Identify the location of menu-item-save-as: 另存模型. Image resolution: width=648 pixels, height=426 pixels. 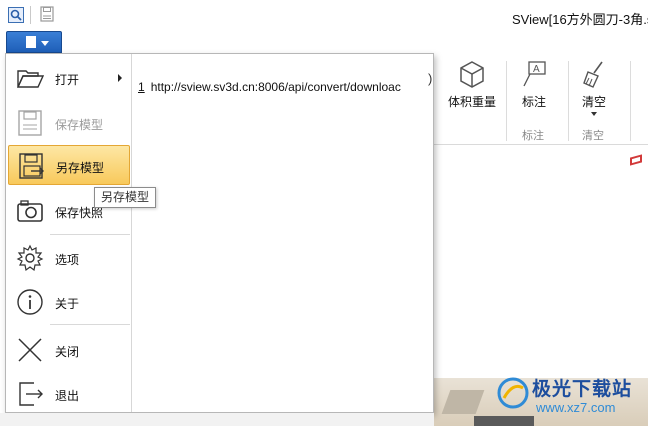
(69, 165).